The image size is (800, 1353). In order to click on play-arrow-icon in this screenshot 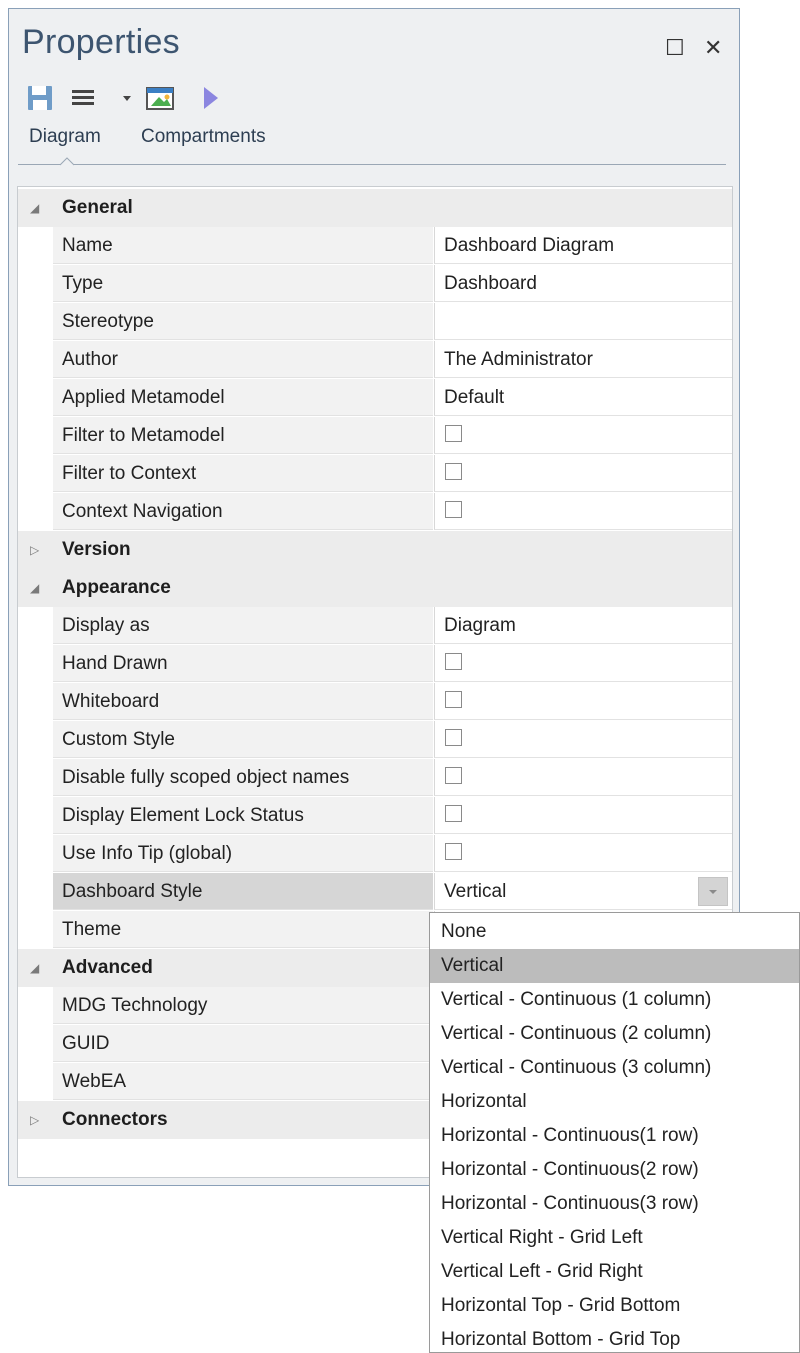, I will do `click(211, 98)`.